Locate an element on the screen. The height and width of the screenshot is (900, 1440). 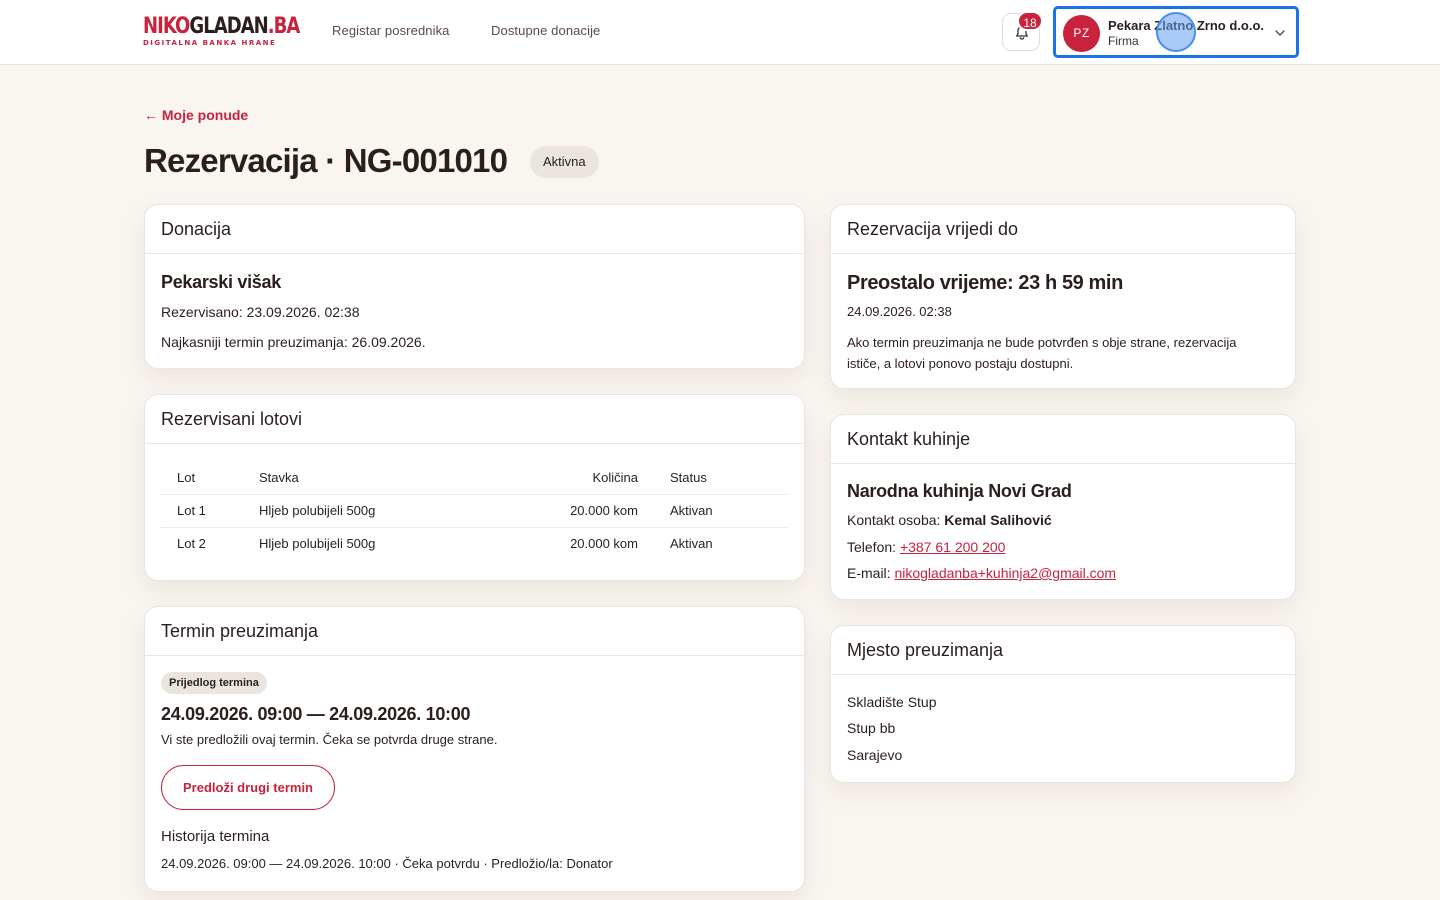
avatar: PZ is located at coordinates (1081, 33).